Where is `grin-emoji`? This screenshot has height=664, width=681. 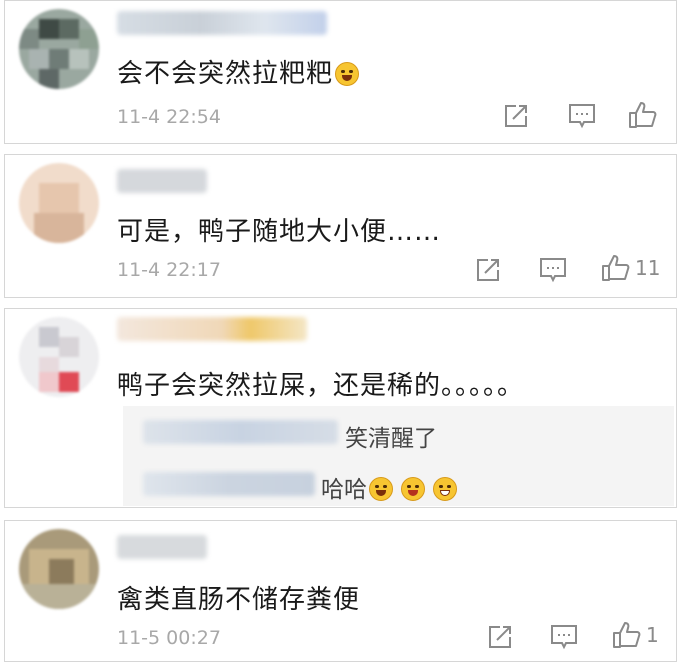 grin-emoji is located at coordinates (413, 489).